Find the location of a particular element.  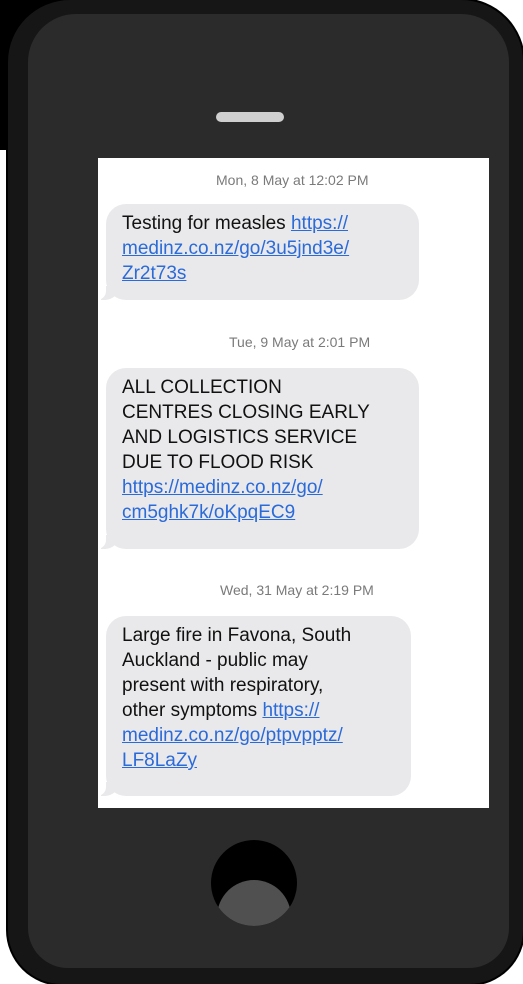

message-text: other symptoms is located at coordinates (192, 710).